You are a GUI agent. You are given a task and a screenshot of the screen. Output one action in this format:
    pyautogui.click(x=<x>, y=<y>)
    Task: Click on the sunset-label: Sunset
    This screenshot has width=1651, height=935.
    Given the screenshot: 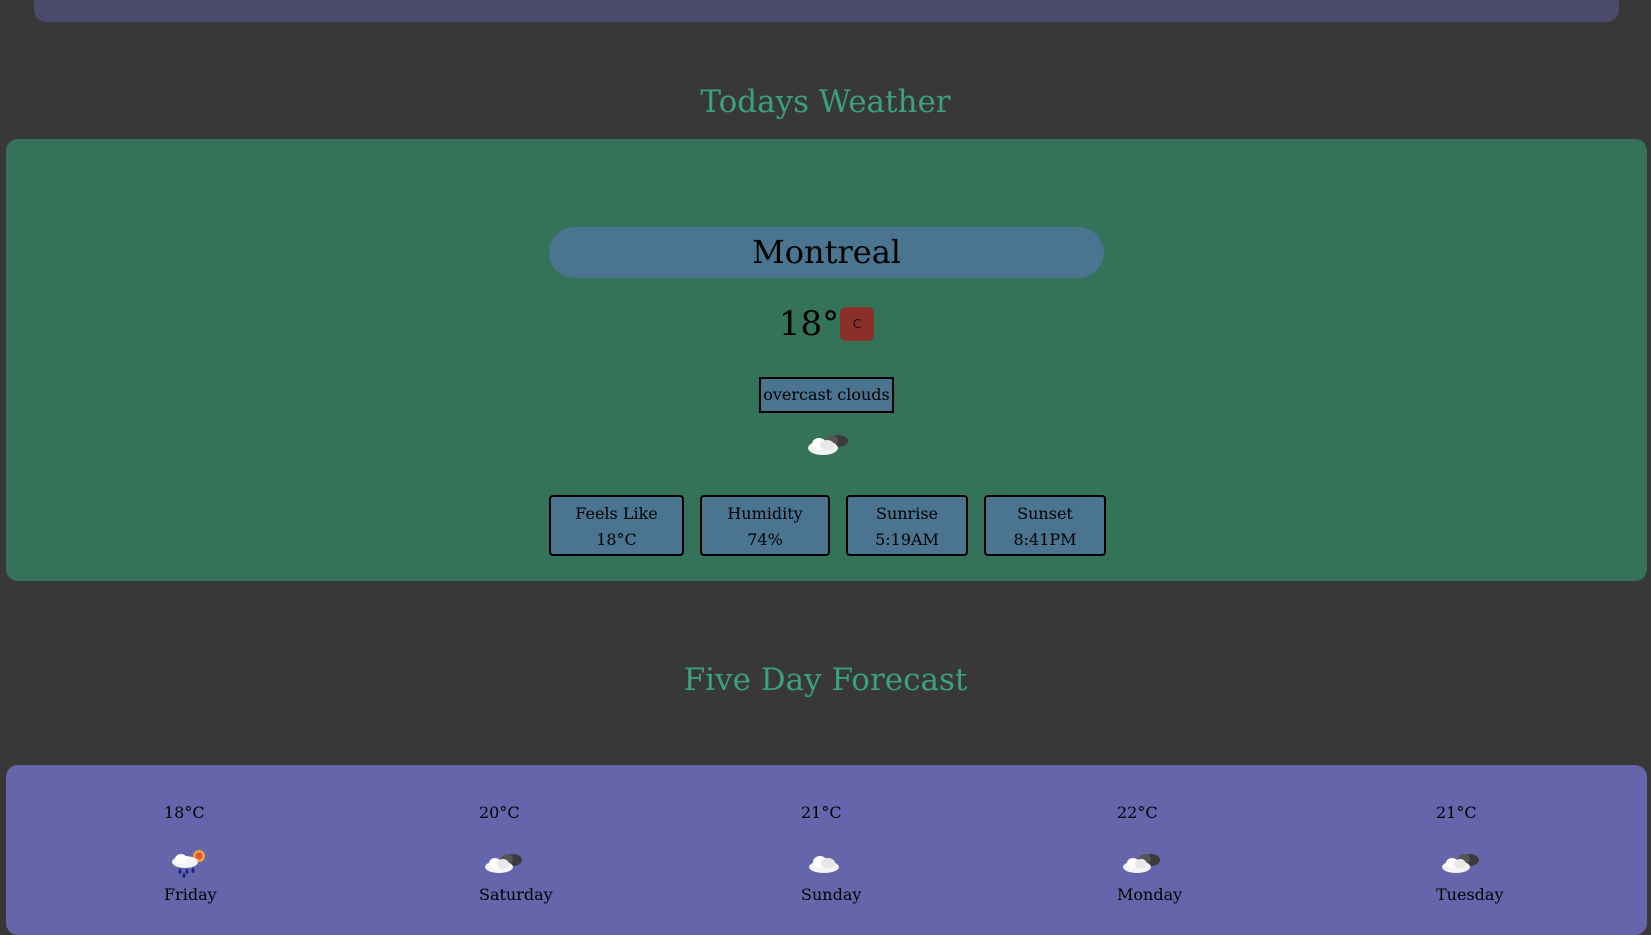 What is the action you would take?
    pyautogui.click(x=1045, y=513)
    